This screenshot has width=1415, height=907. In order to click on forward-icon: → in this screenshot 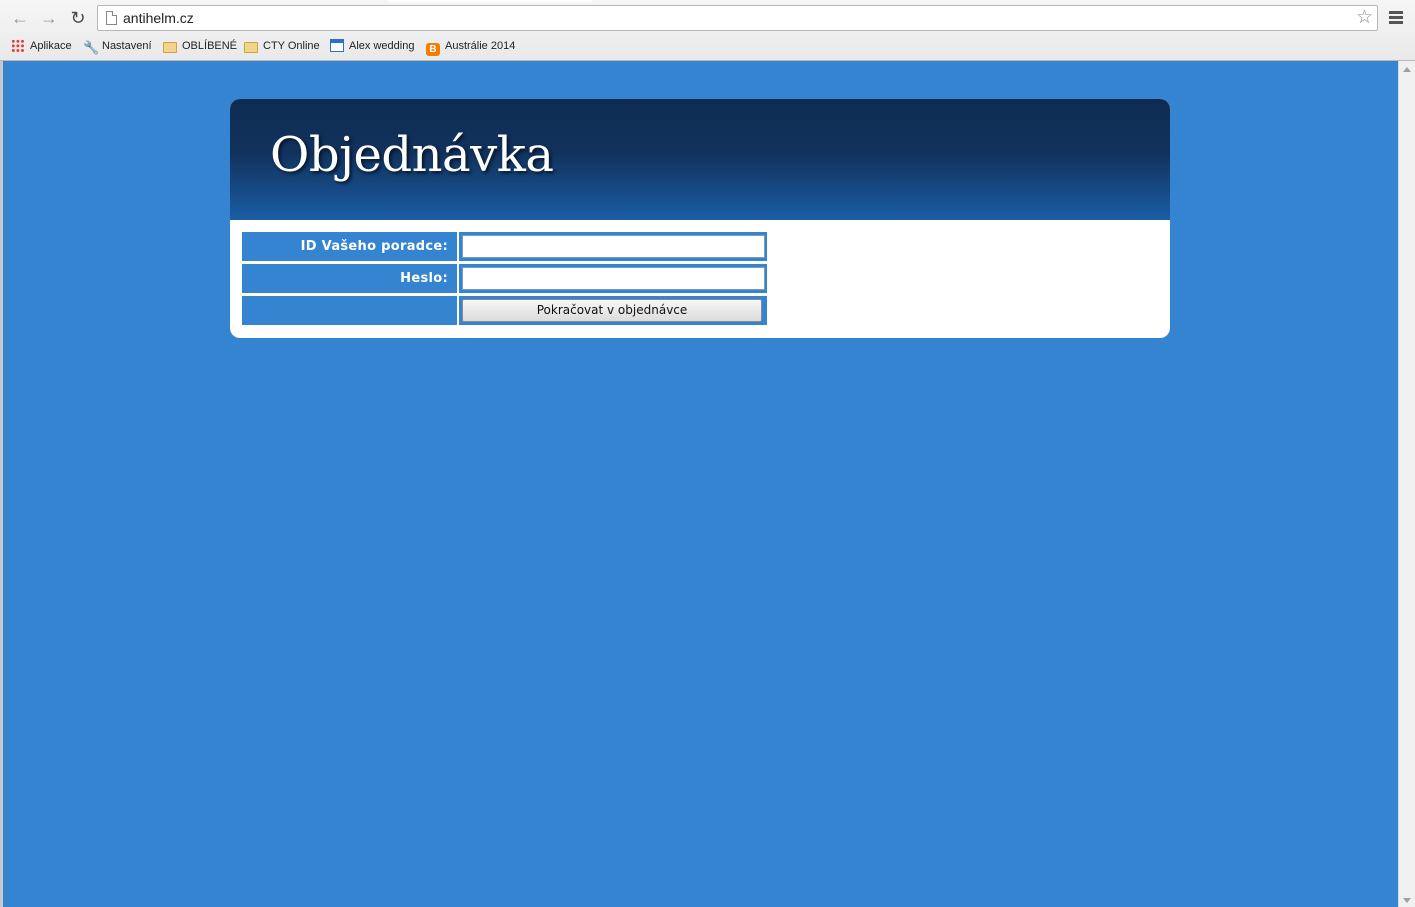, I will do `click(49, 18)`.